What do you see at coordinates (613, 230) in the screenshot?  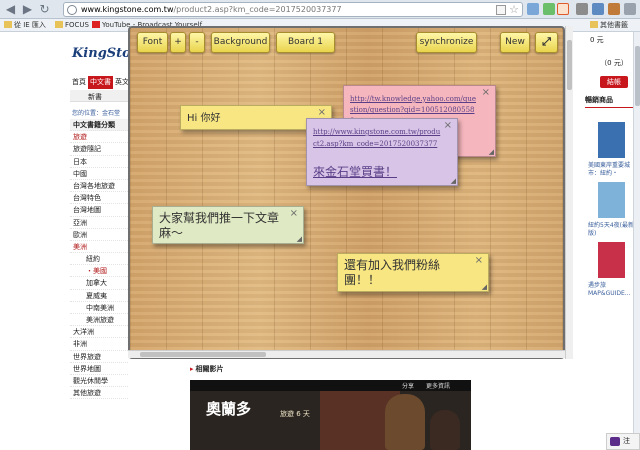 I see `book-caption: 紐約5天4夜(最新版)` at bounding box center [613, 230].